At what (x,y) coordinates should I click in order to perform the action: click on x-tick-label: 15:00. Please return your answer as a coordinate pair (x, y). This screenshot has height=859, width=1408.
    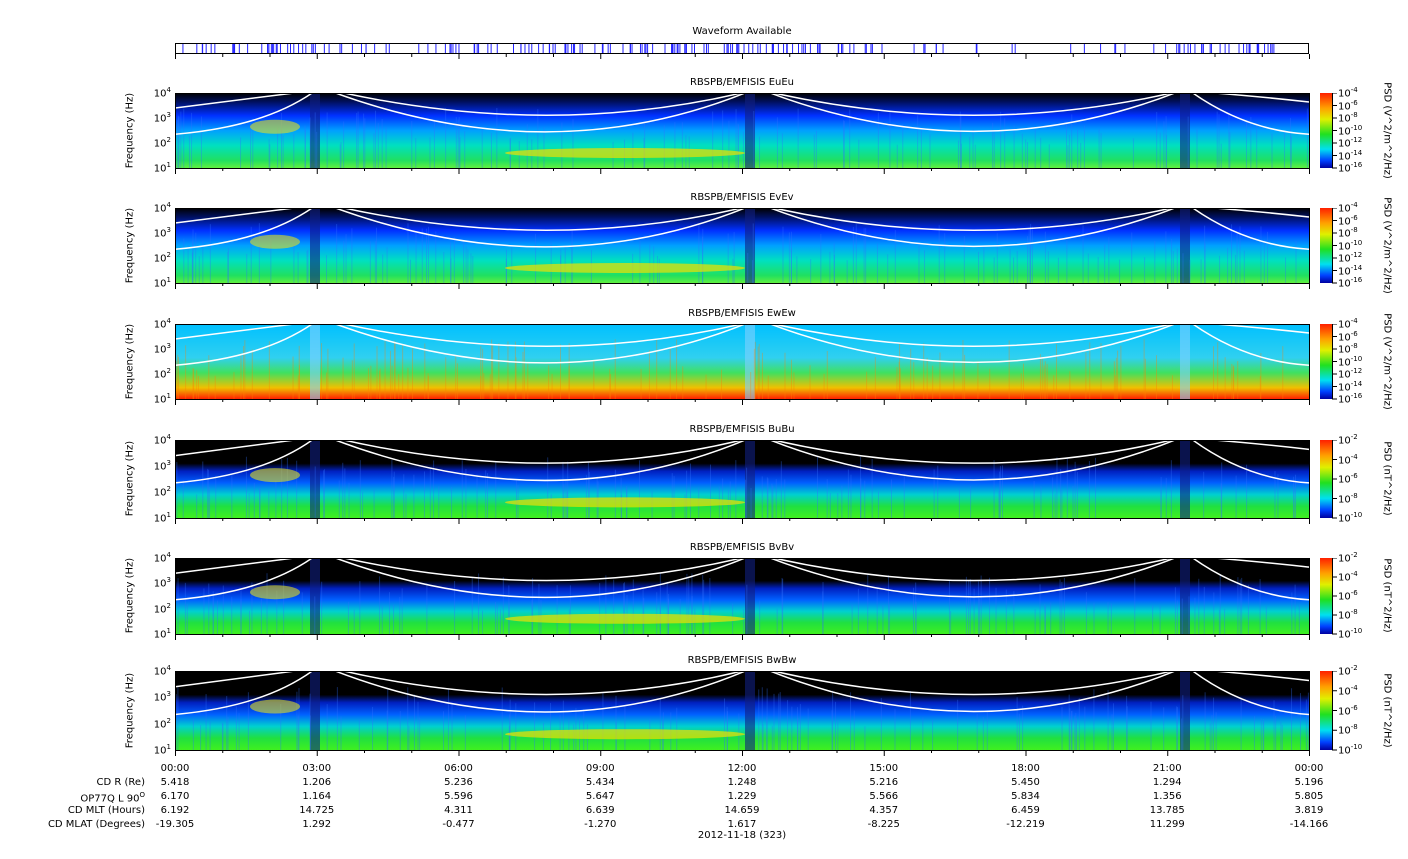
    Looking at the image, I should click on (884, 768).